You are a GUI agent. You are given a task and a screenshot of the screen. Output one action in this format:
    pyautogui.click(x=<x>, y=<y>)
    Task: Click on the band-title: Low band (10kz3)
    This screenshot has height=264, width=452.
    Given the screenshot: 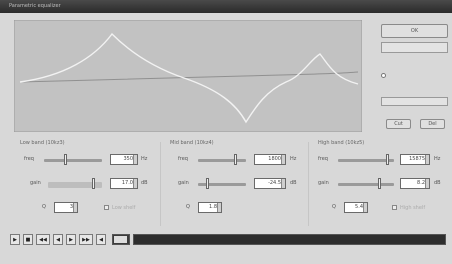 What is the action you would take?
    pyautogui.click(x=42, y=143)
    